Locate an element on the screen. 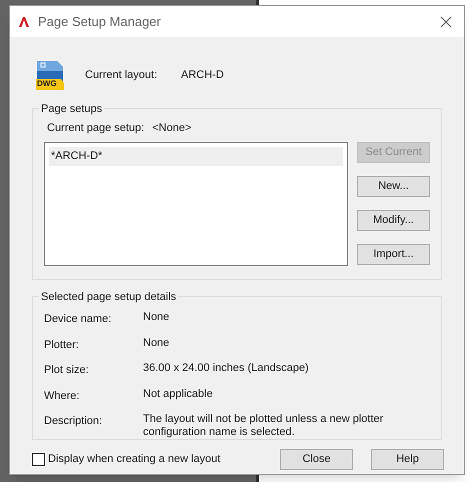 The image size is (468, 482). detail-value: 36.00 x 24.00 inches (Landscape) is located at coordinates (226, 369).